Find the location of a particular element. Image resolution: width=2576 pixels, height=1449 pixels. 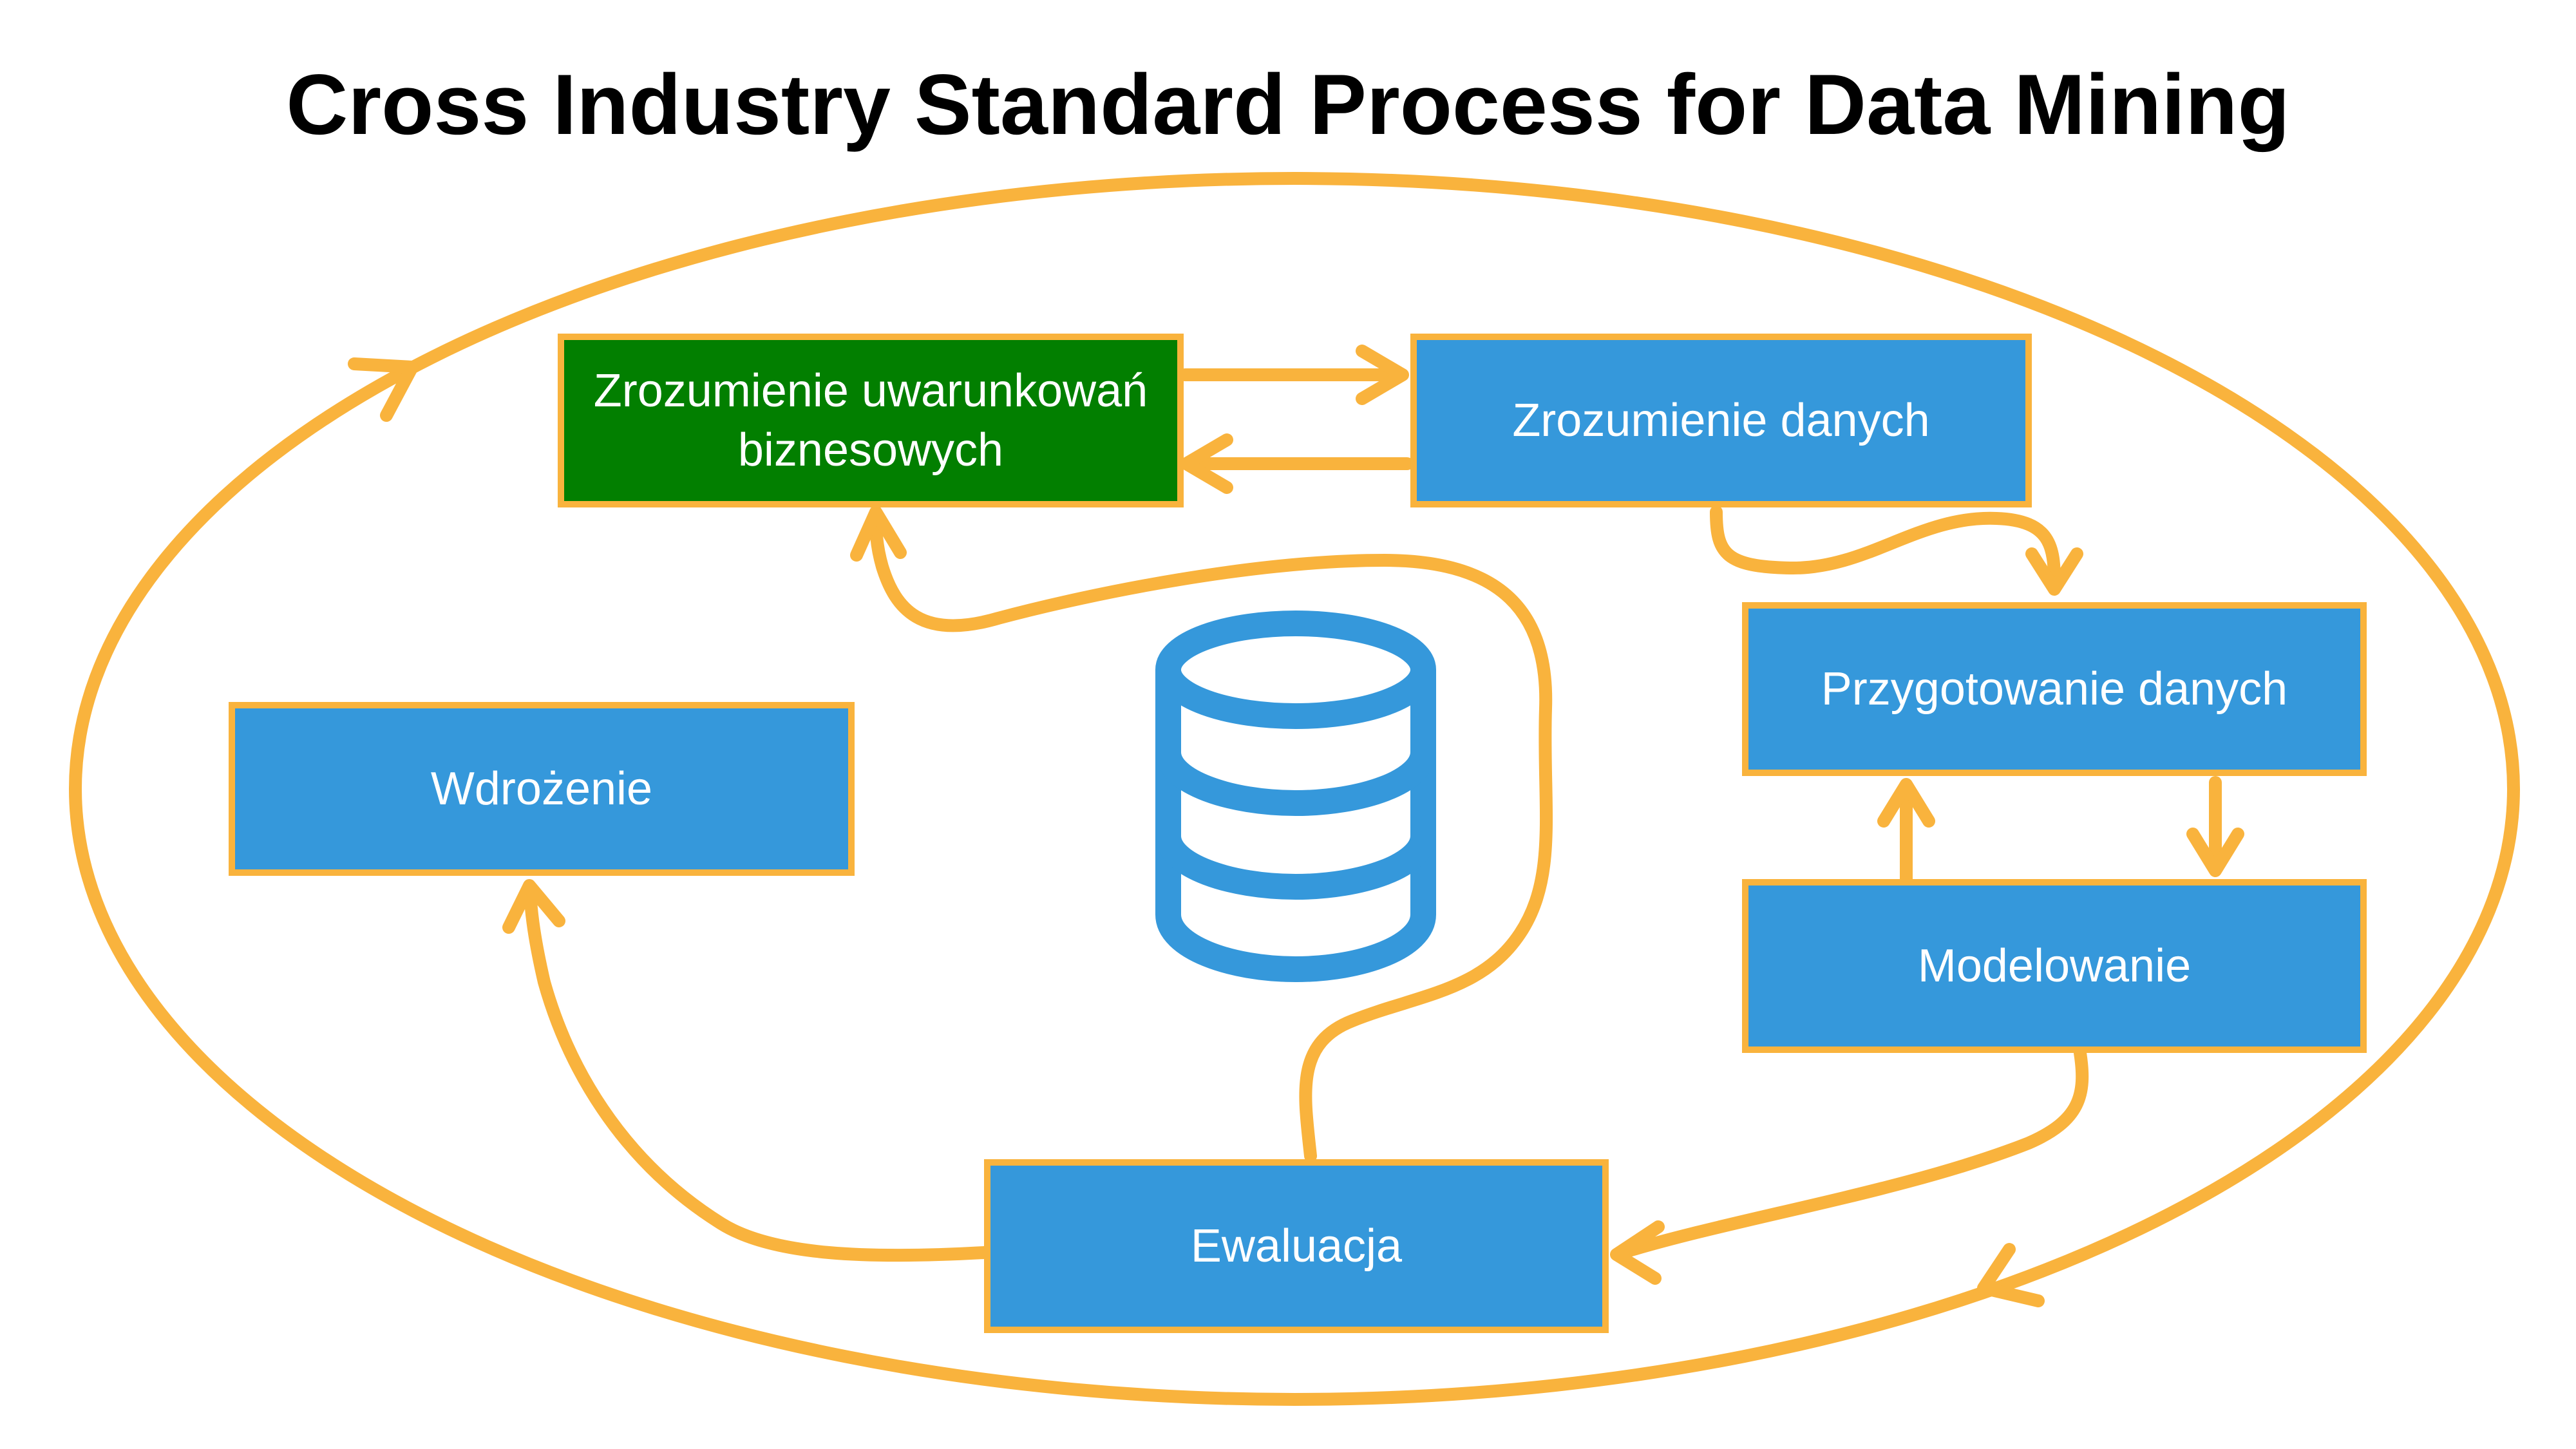

node-data-understanding-label: Zrozumienie danych is located at coordinates (1721, 420).